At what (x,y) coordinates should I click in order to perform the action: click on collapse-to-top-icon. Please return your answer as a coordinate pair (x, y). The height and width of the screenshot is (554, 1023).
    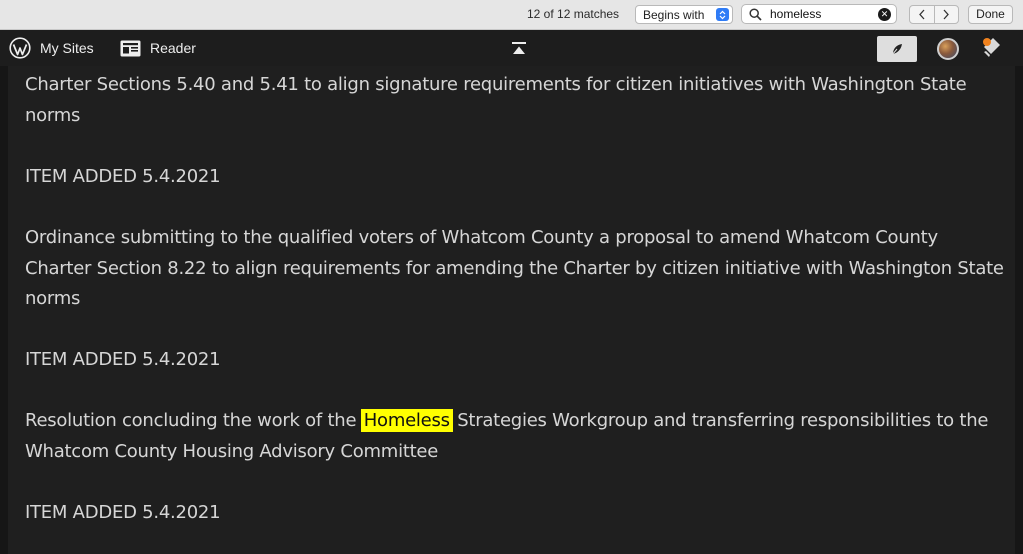
    Looking at the image, I should click on (519, 48).